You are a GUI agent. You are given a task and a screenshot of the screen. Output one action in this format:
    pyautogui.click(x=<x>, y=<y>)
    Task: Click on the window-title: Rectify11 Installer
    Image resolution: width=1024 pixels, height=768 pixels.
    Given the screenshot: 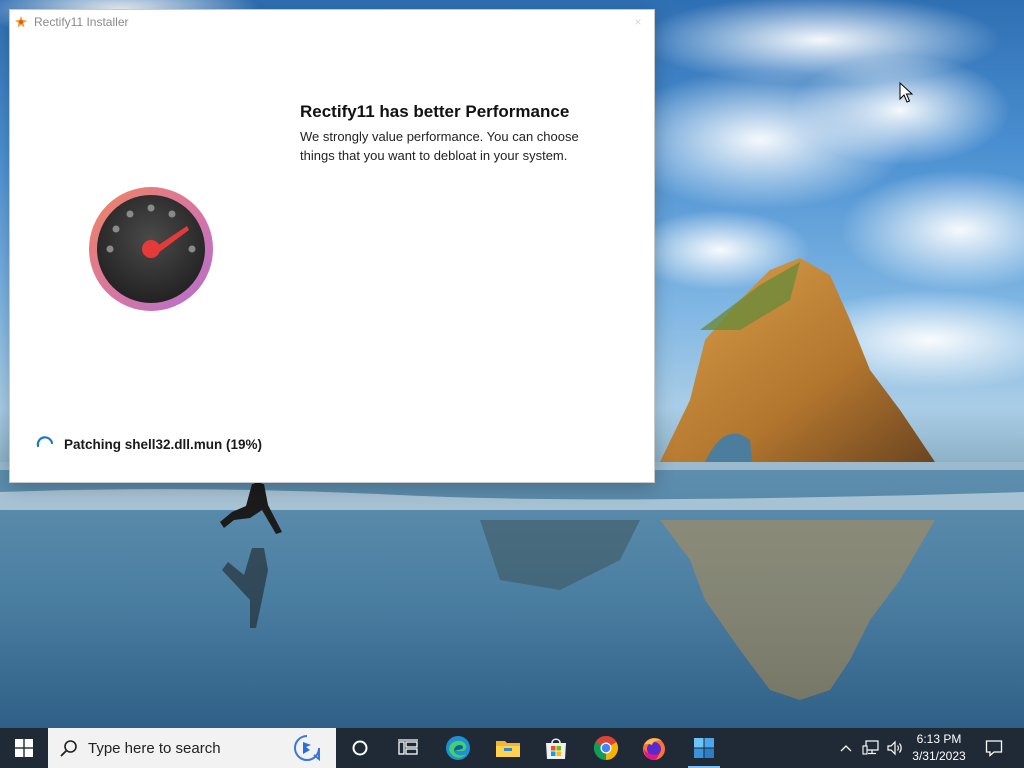 What is the action you would take?
    pyautogui.click(x=81, y=22)
    